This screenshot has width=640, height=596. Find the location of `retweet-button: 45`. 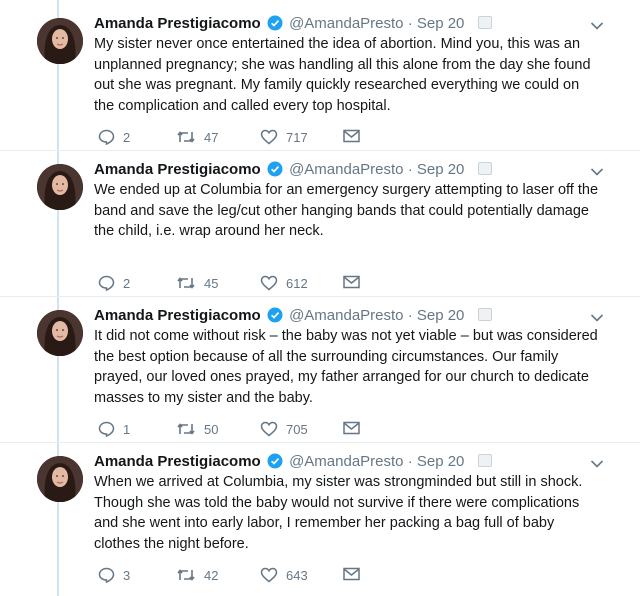

retweet-button: 45 is located at coordinates (197, 283).